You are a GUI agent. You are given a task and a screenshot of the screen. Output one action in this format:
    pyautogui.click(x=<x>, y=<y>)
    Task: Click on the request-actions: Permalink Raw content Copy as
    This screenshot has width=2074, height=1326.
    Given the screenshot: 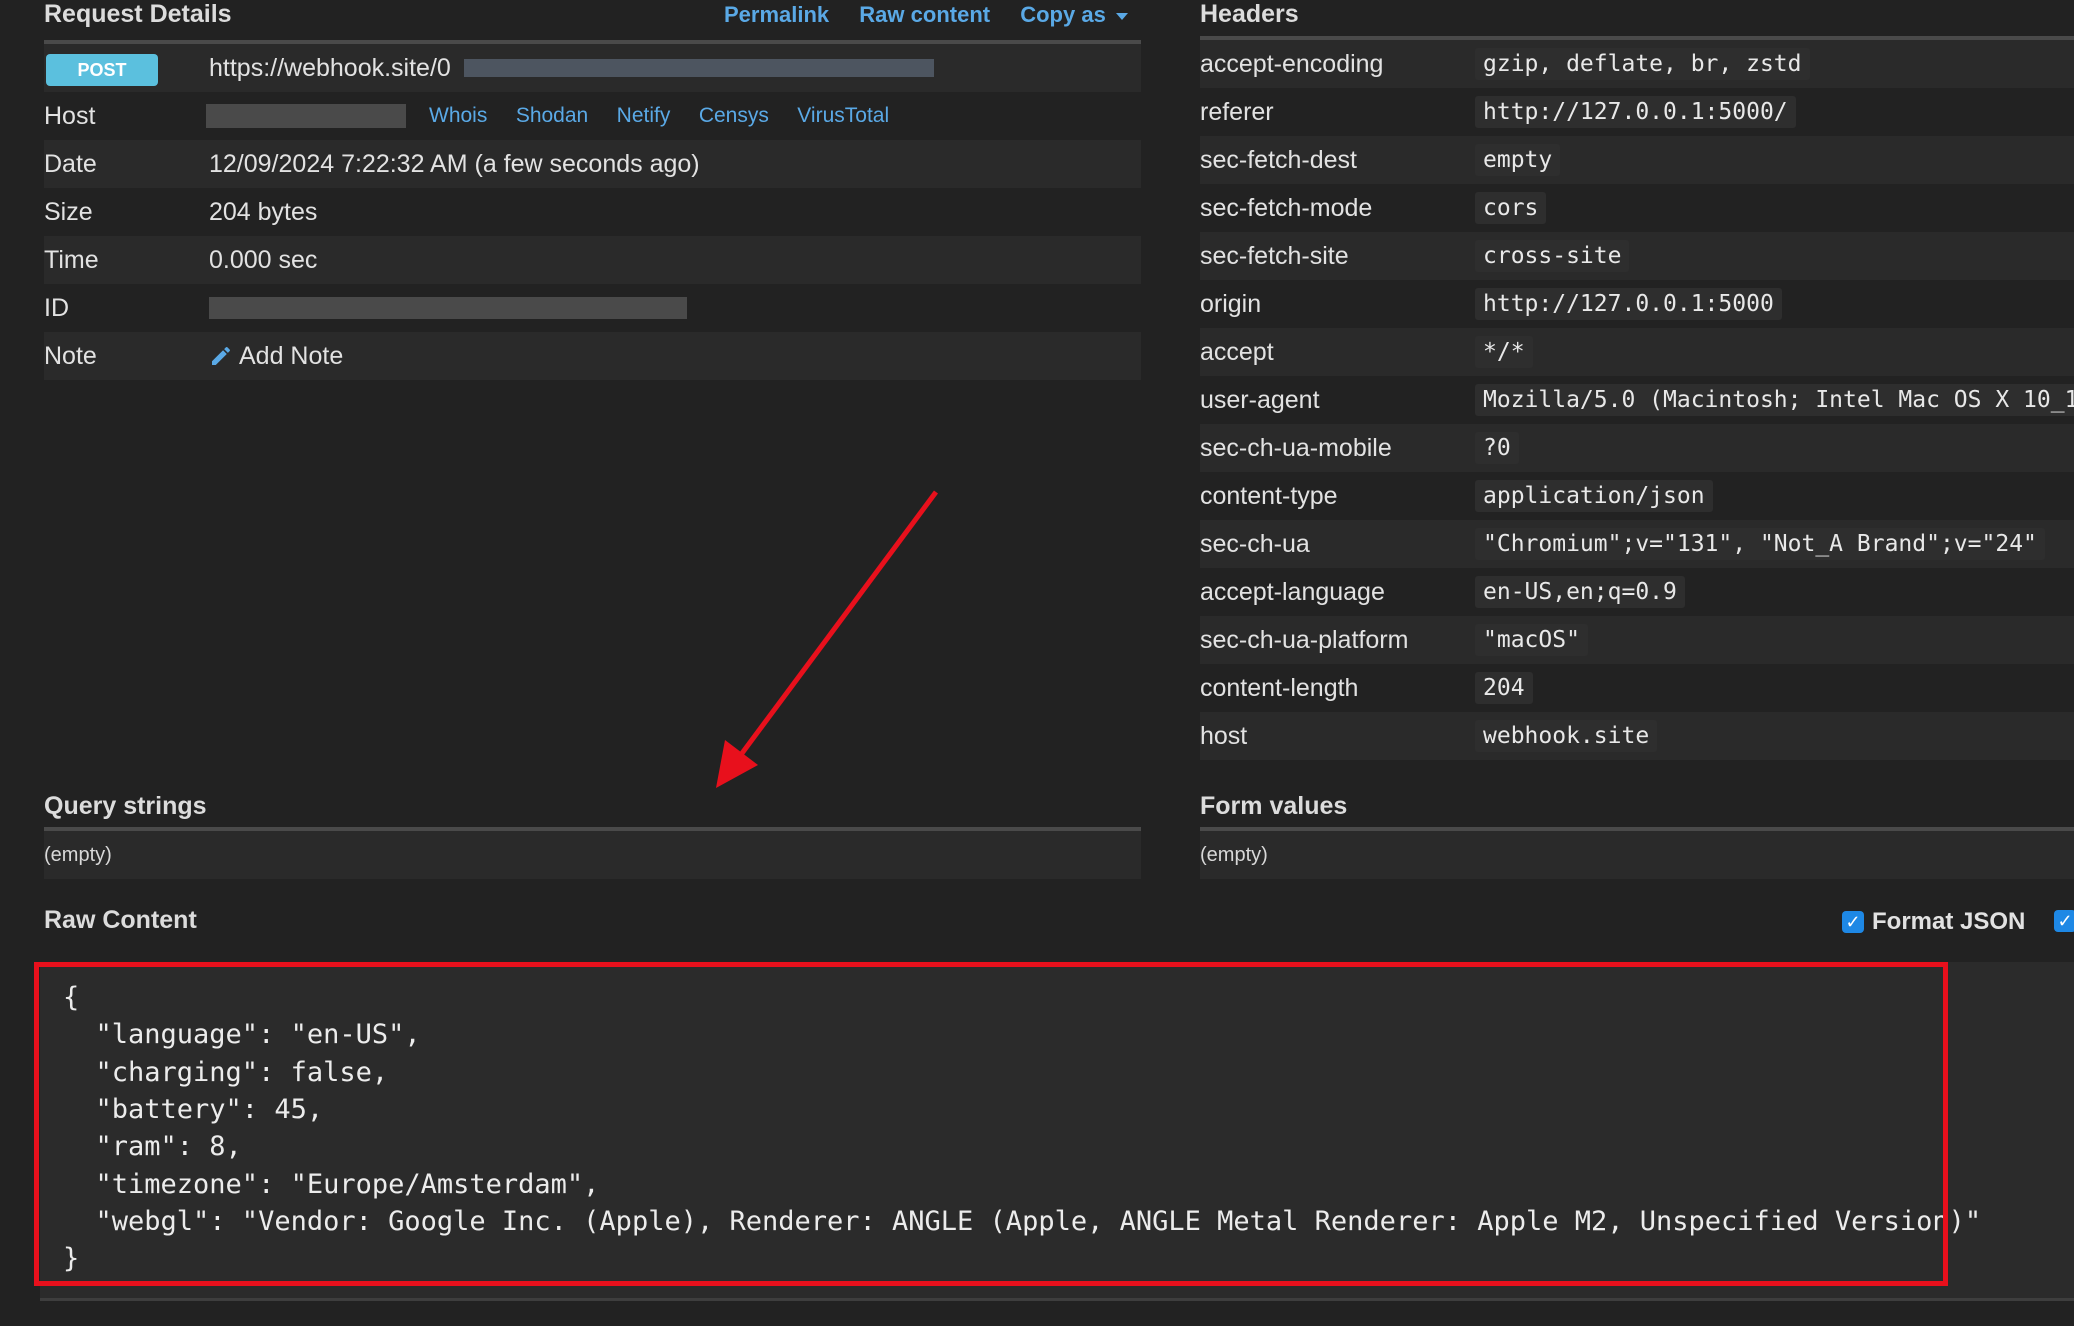 What is the action you would take?
    pyautogui.click(x=926, y=15)
    